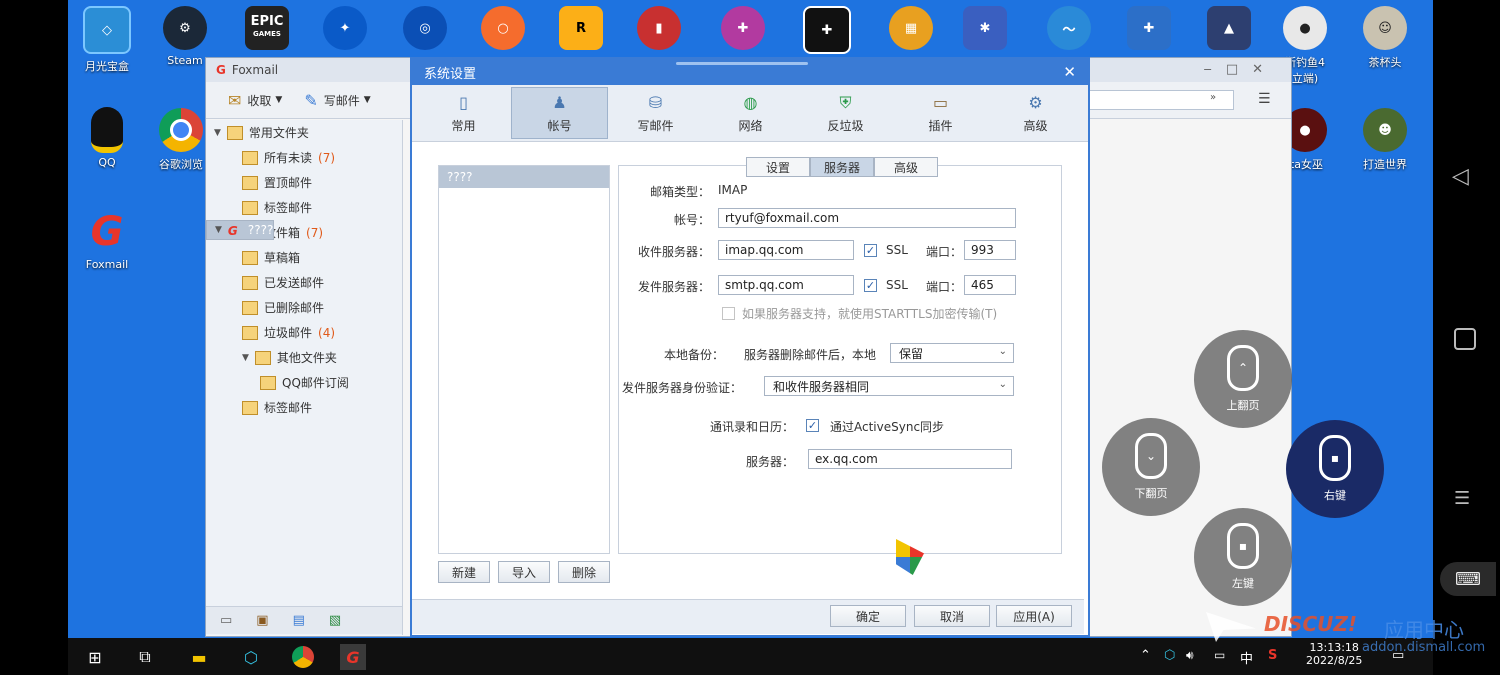 The width and height of the screenshot is (1500, 675). Describe the element at coordinates (1243, 557) in the screenshot. I see `left-click-button: ▪ 左键` at that location.